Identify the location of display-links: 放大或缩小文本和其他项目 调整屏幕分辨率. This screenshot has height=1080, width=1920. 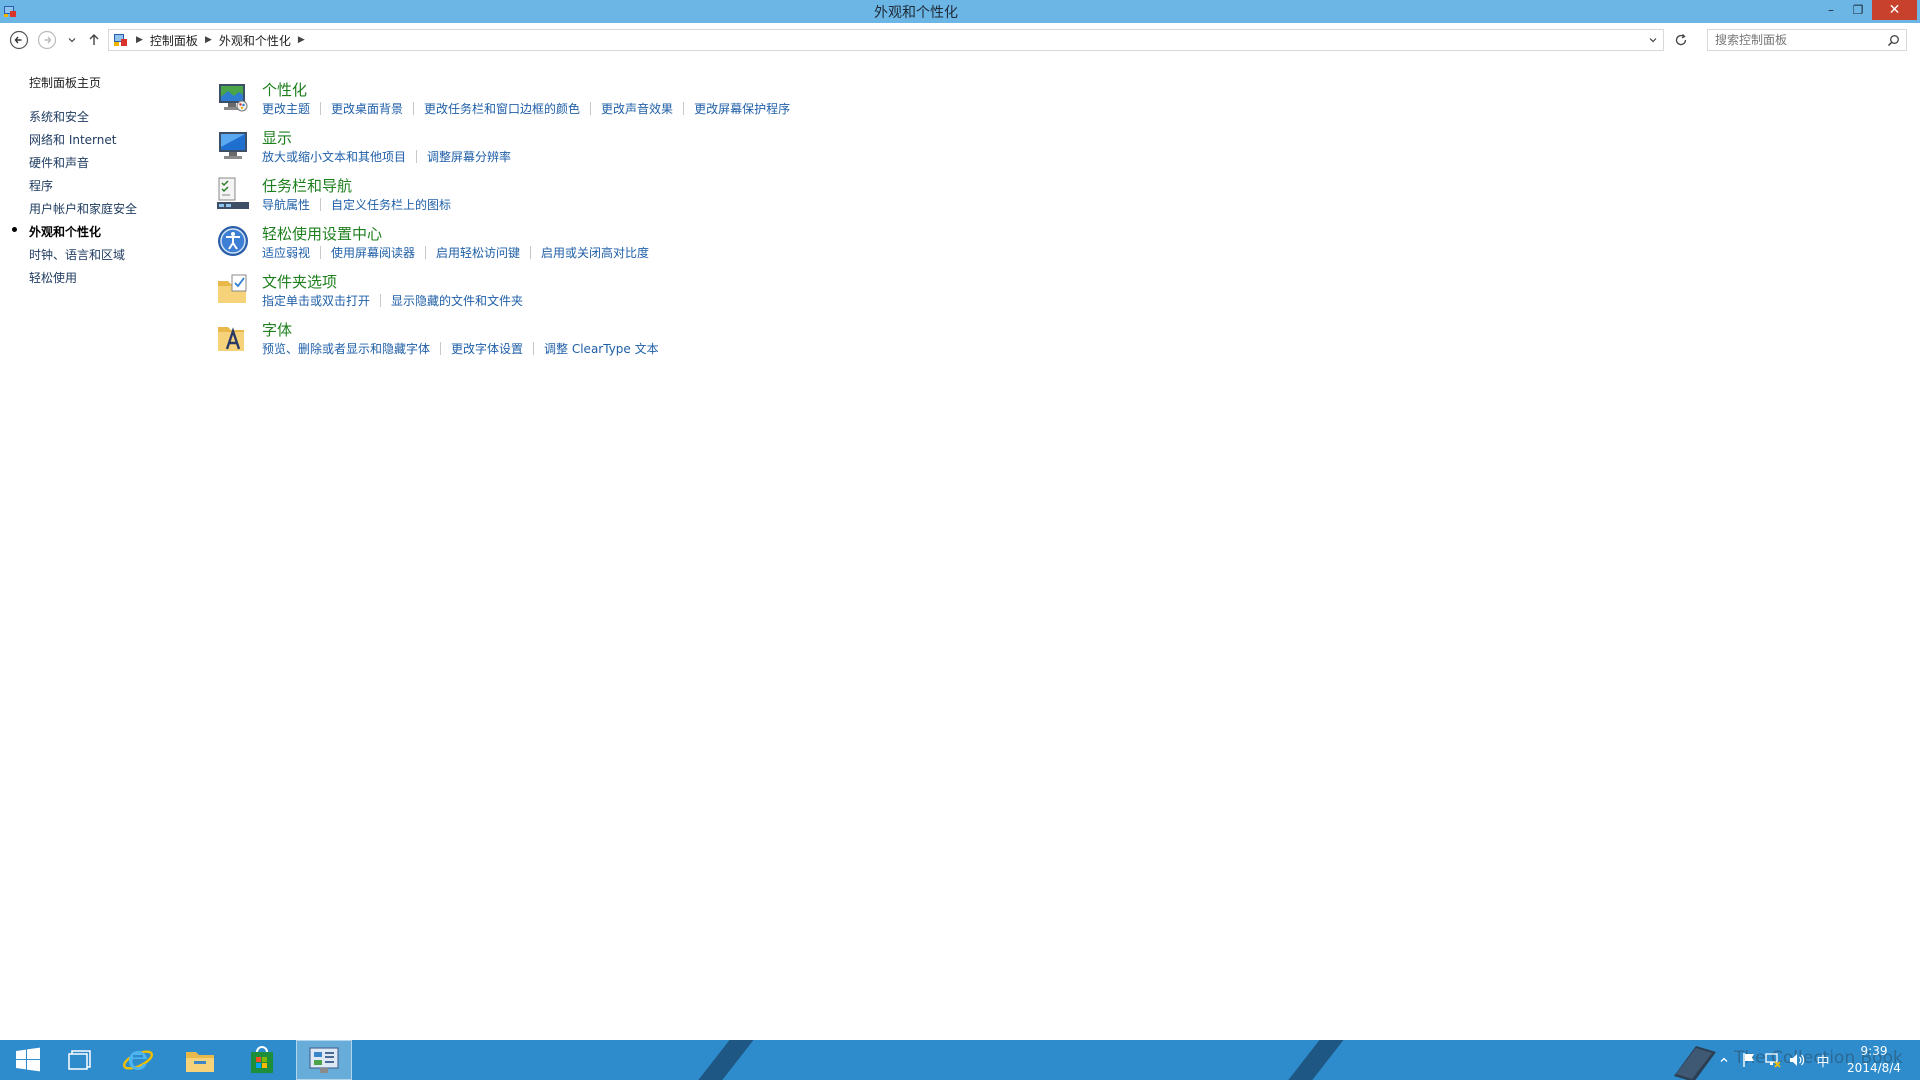
(386, 156).